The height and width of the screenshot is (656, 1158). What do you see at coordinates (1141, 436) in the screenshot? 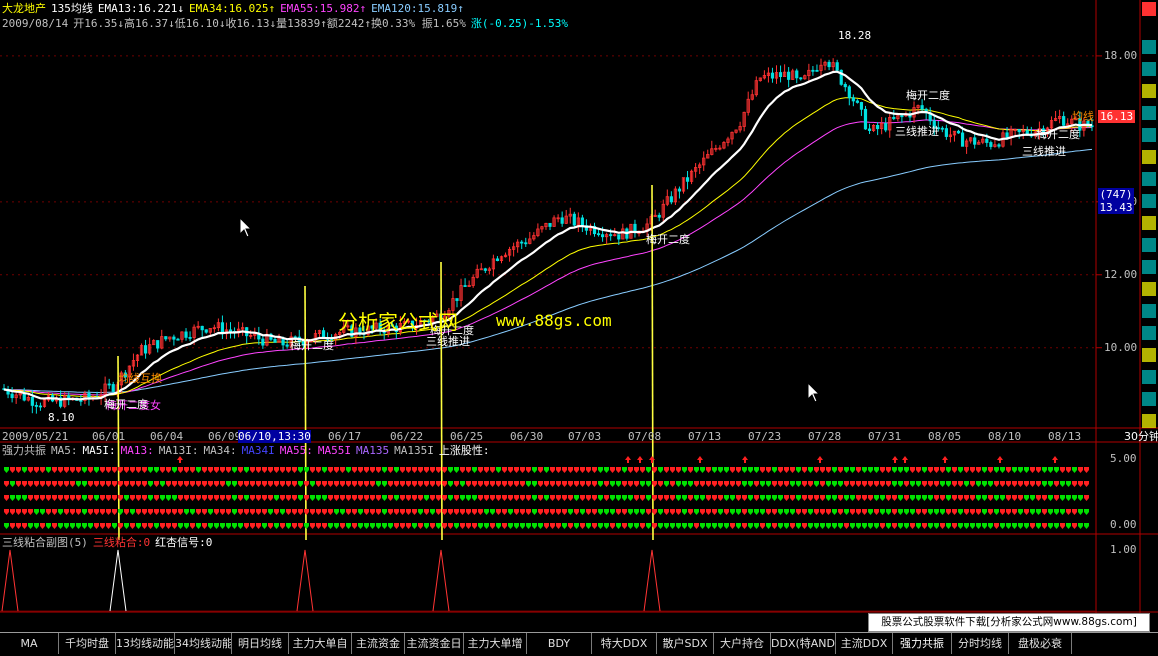
I see `period-label: 30分钟` at bounding box center [1141, 436].